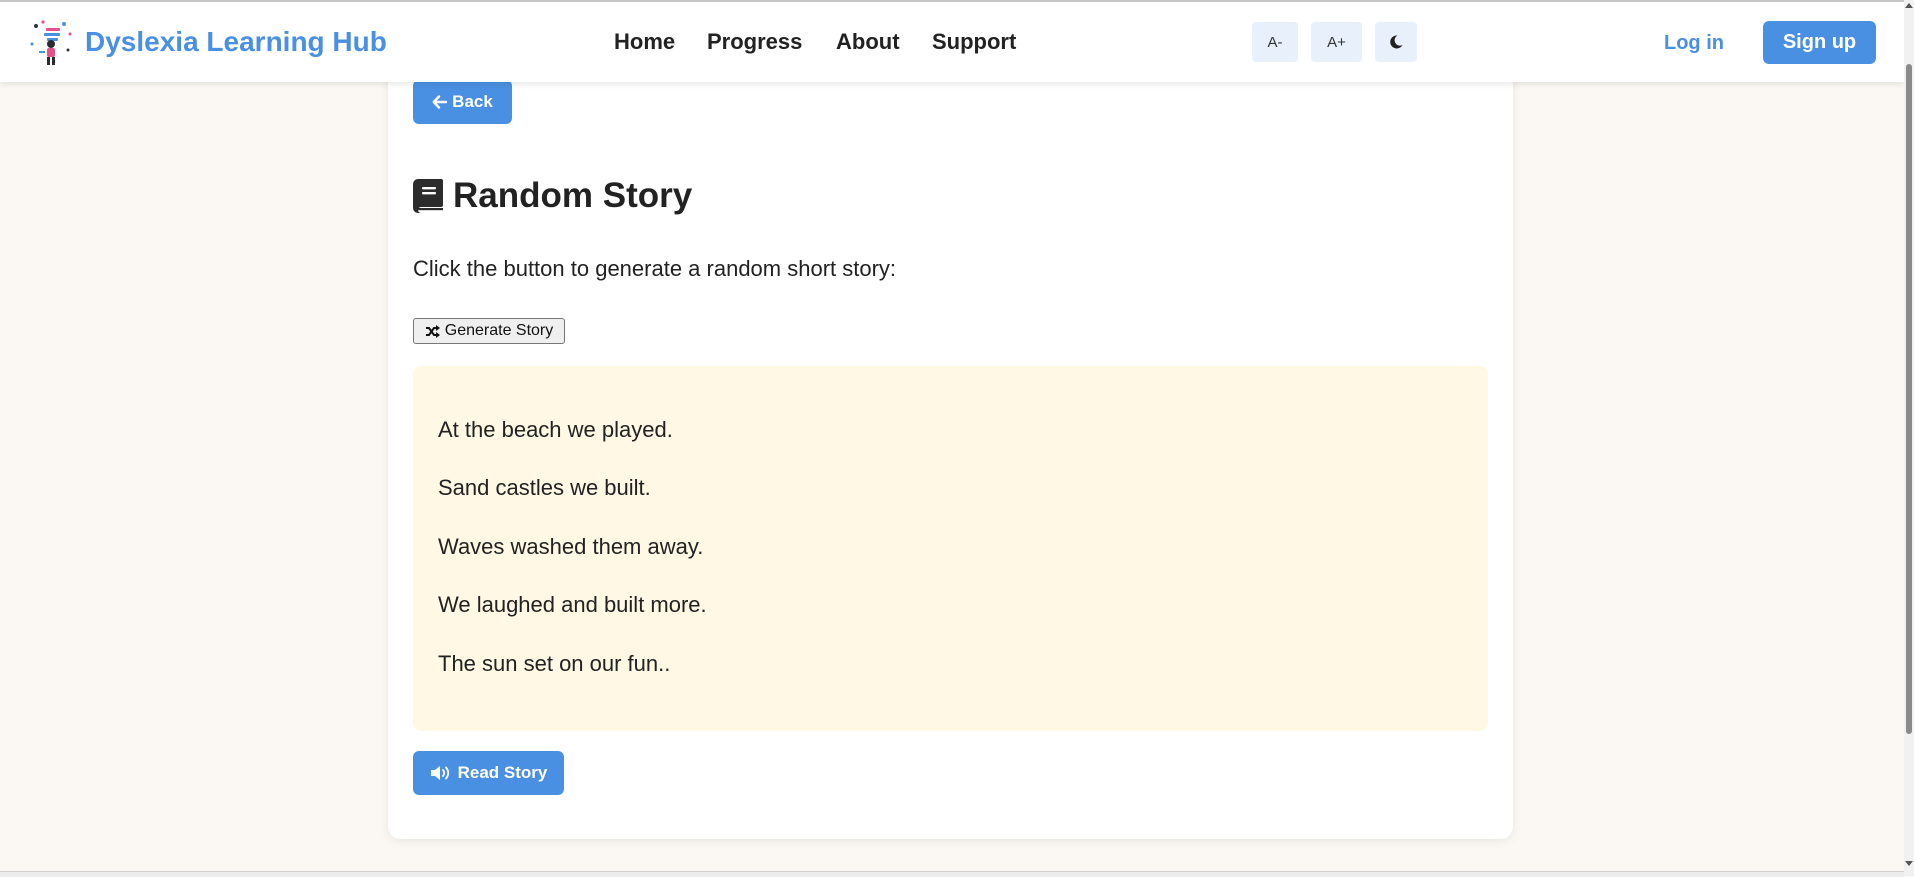 The width and height of the screenshot is (1914, 877). I want to click on story-line: Waves washed them away., so click(571, 546).